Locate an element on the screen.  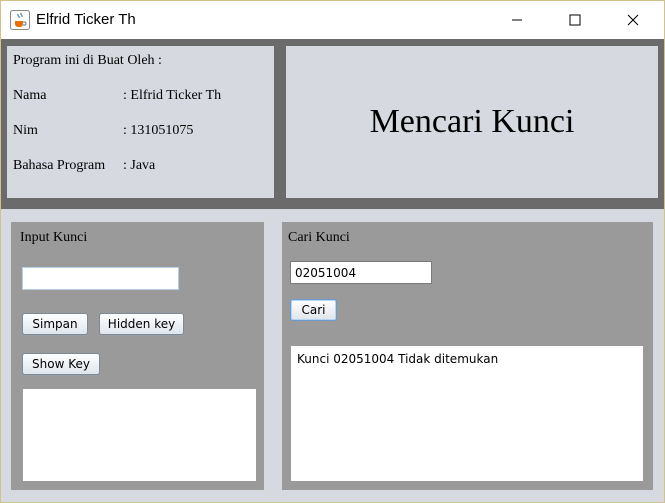
cari-button: Cari is located at coordinates (313, 310).